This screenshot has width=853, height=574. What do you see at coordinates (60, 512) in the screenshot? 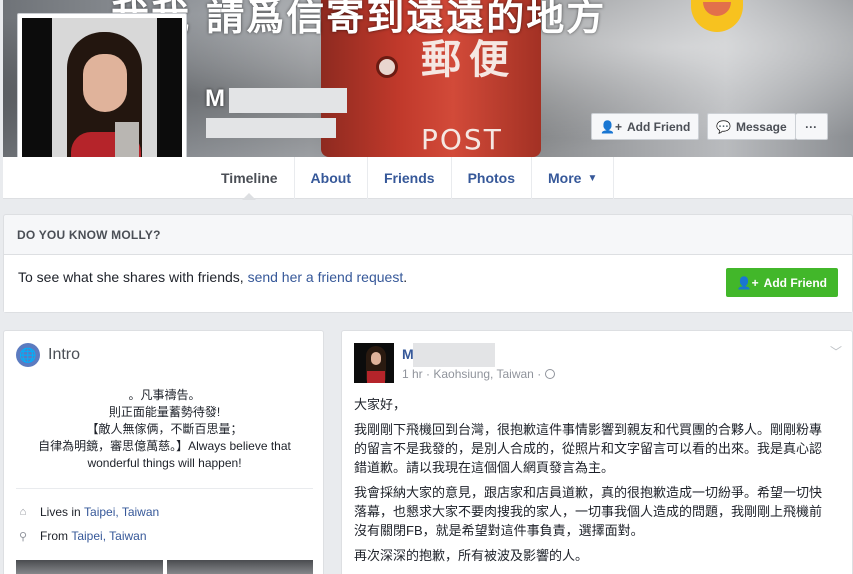
I see `lives-in-prefix: Lives in` at bounding box center [60, 512].